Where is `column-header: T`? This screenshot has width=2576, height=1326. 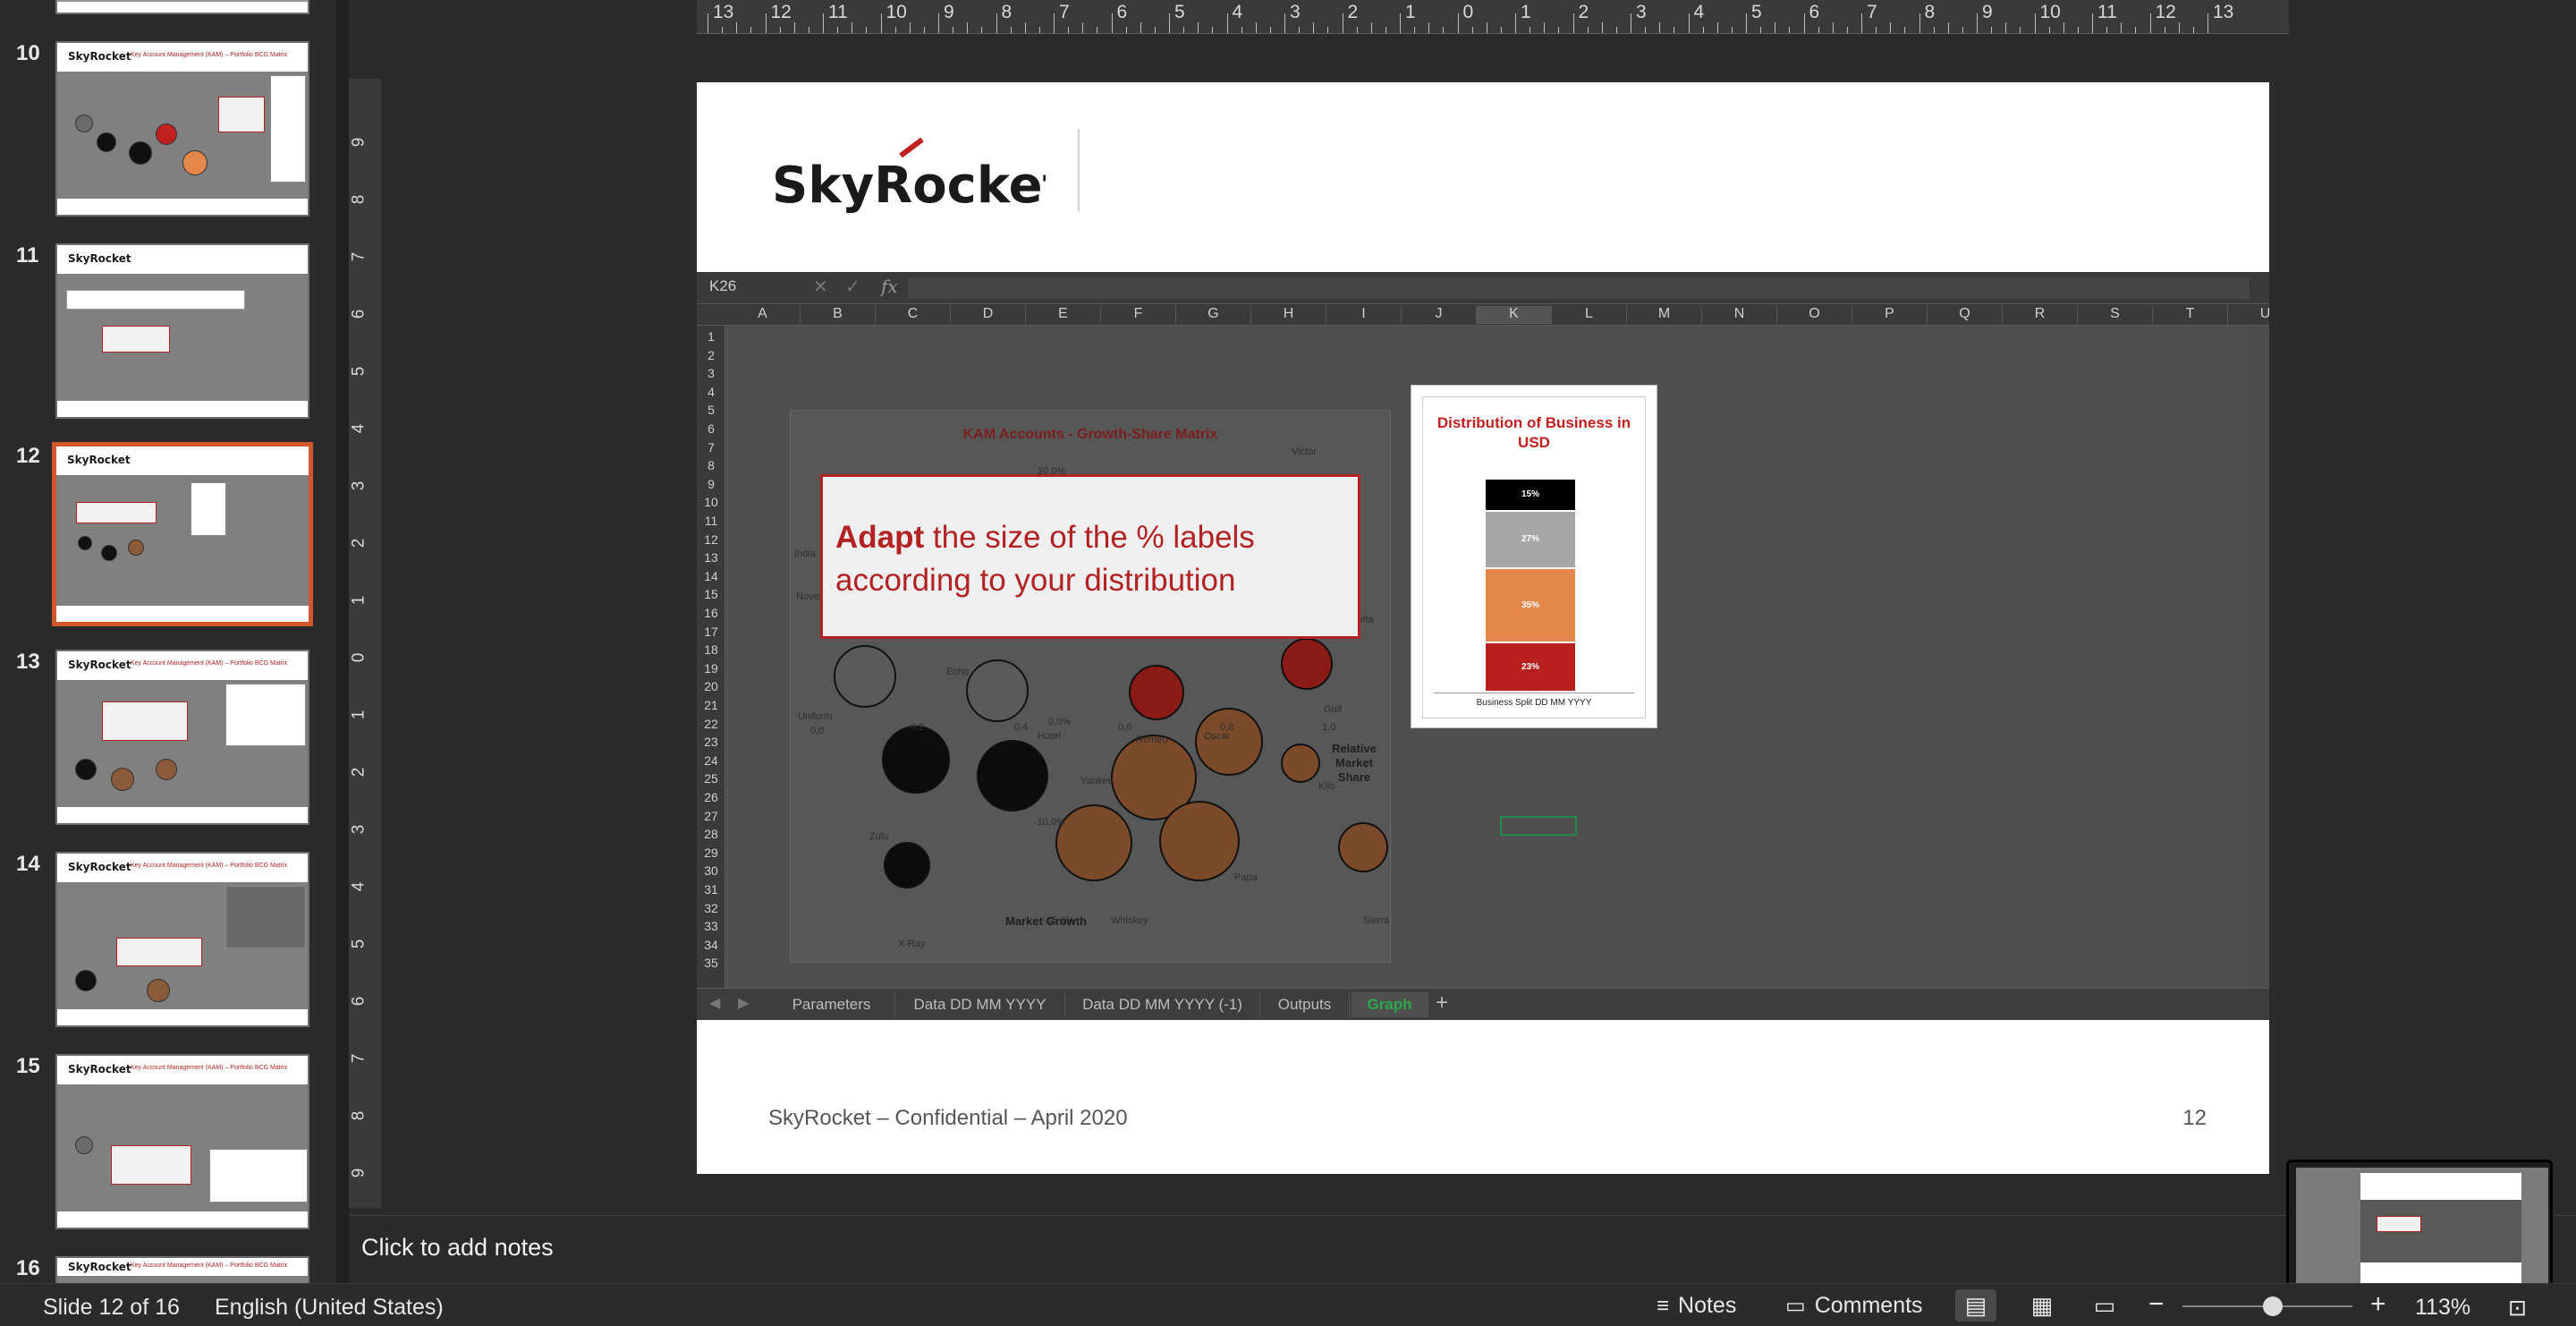
column-header: T is located at coordinates (2190, 315).